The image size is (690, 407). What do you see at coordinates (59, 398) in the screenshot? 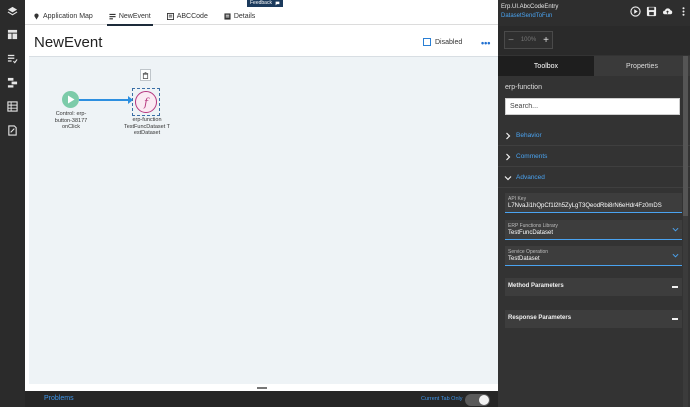
I see `problems-link: Problems` at bounding box center [59, 398].